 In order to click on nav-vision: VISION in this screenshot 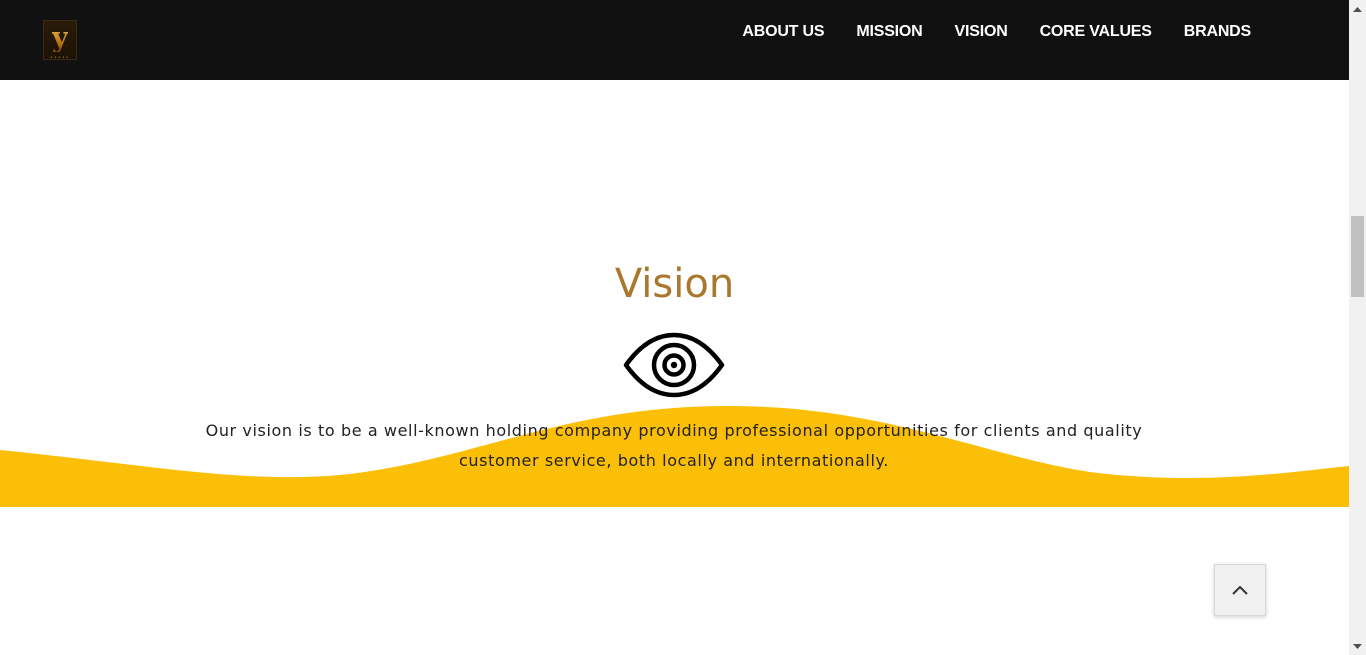, I will do `click(981, 32)`.